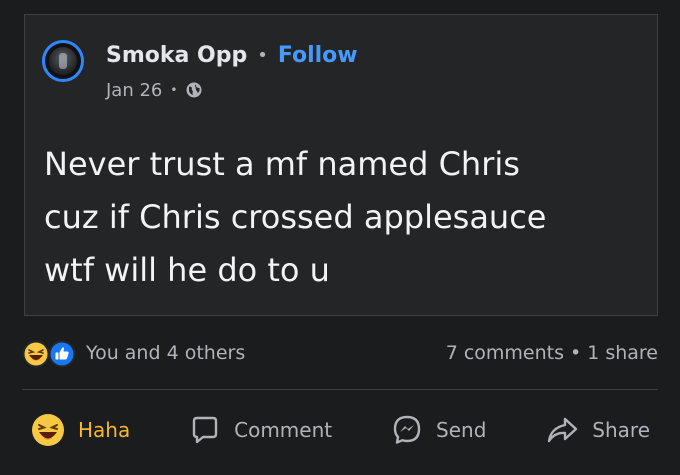 This screenshot has height=475, width=680. I want to click on globe-icon, so click(194, 90).